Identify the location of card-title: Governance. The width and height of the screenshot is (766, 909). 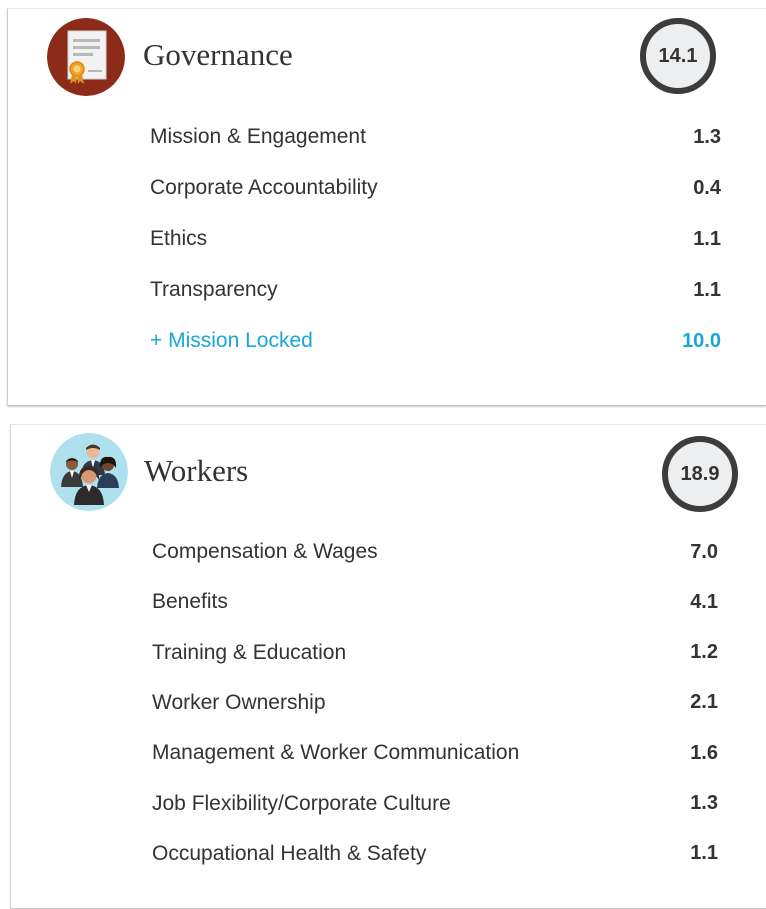
(218, 54).